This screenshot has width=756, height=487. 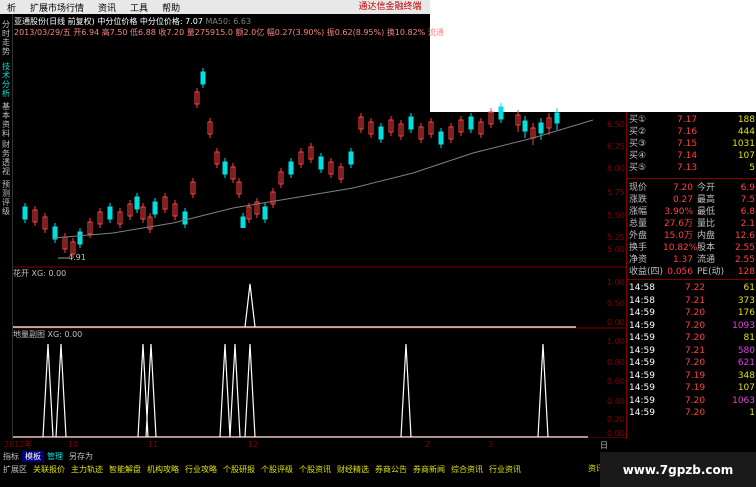 I want to click on price-tick-550: 5.50, so click(x=616, y=215).